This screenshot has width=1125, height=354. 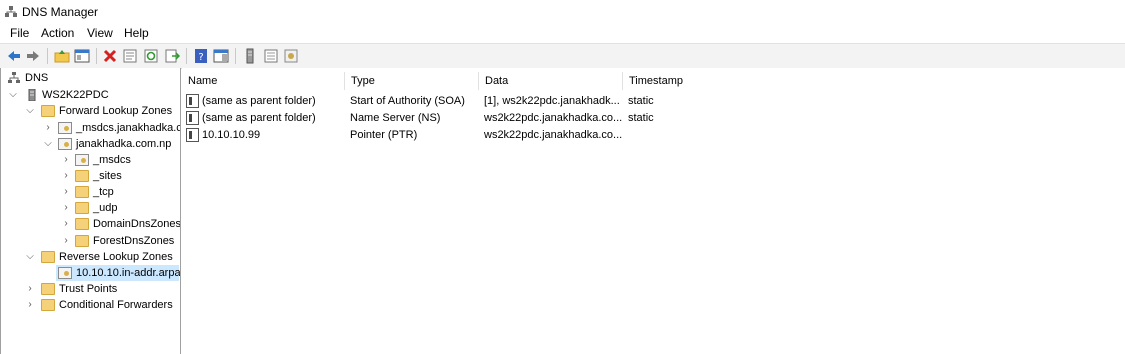 I want to click on tree-item-server: ⌵ WS2K22PDC, so click(x=90, y=95).